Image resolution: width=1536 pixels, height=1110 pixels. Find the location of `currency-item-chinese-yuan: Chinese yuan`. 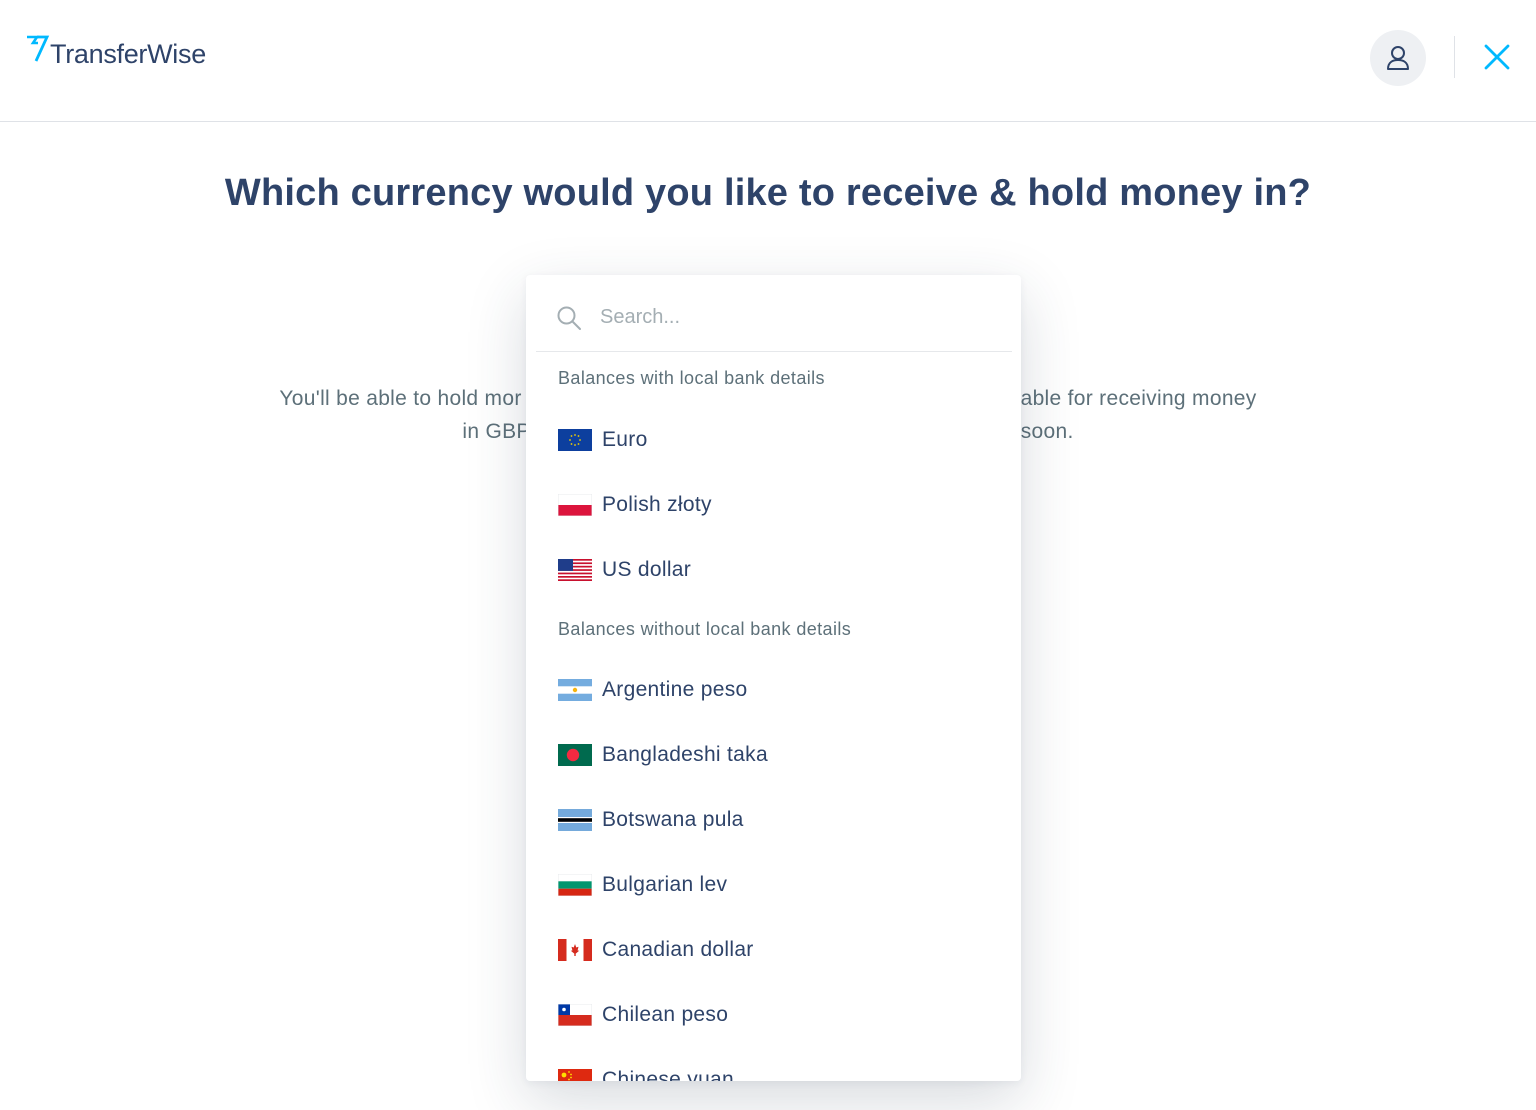

currency-item-chinese-yuan: Chinese yuan is located at coordinates (774, 1066).